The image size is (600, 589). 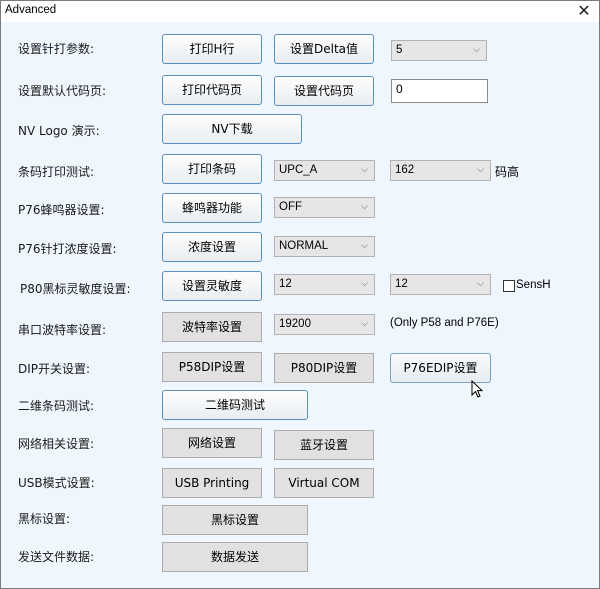 I want to click on codepage-input: 0, so click(x=439, y=91).